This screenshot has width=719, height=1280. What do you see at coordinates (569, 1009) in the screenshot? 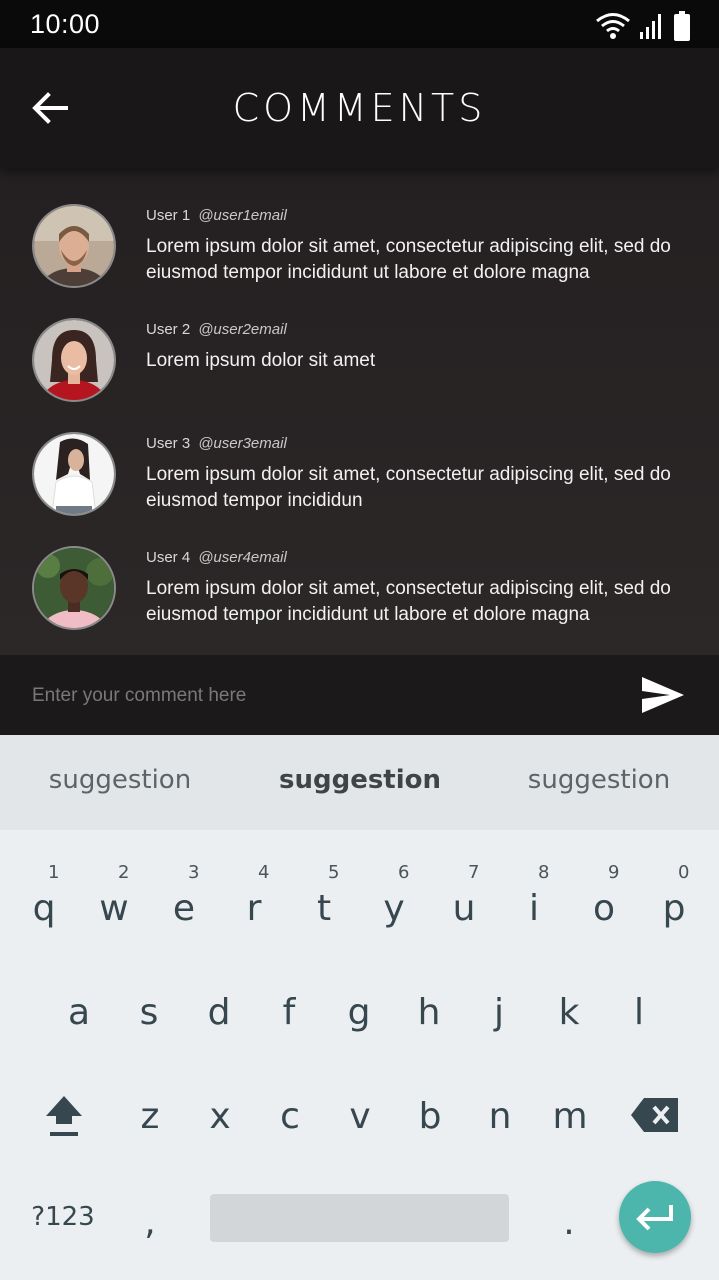
I see `key-k: k` at bounding box center [569, 1009].